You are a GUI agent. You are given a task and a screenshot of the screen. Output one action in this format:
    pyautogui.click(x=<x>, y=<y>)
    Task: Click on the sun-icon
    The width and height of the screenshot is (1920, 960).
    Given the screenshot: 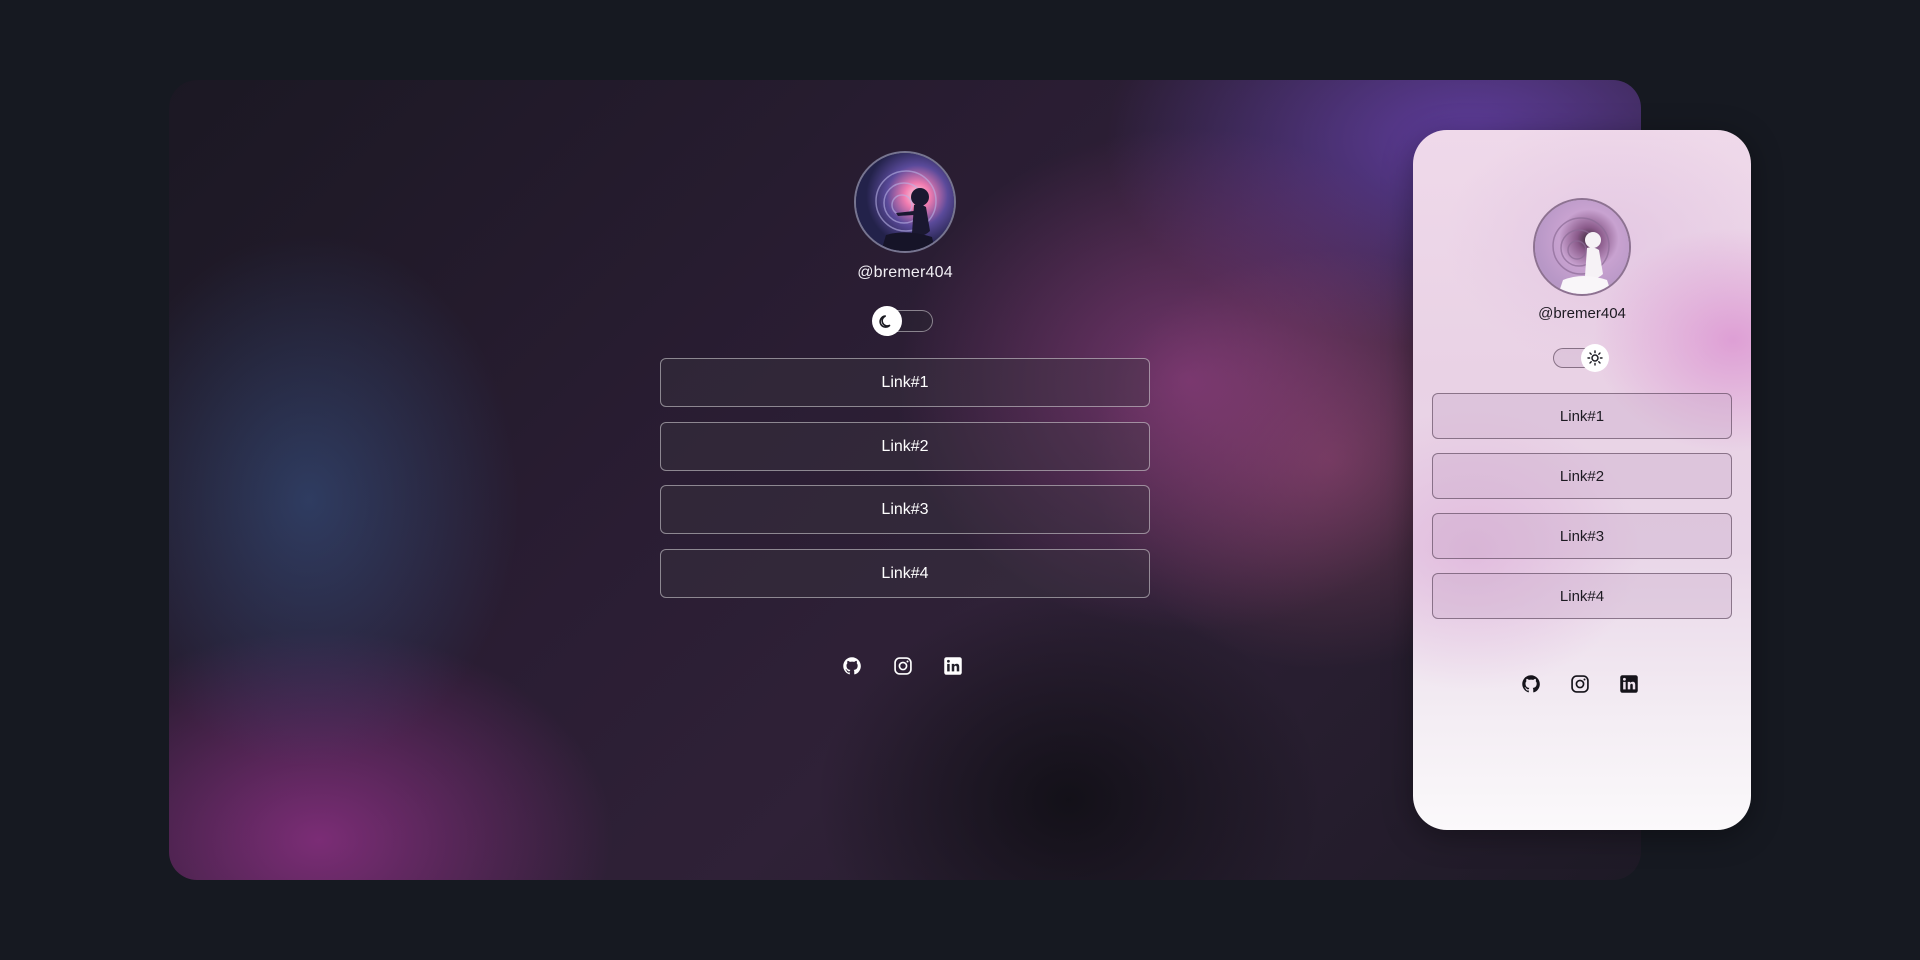 What is the action you would take?
    pyautogui.click(x=1595, y=358)
    